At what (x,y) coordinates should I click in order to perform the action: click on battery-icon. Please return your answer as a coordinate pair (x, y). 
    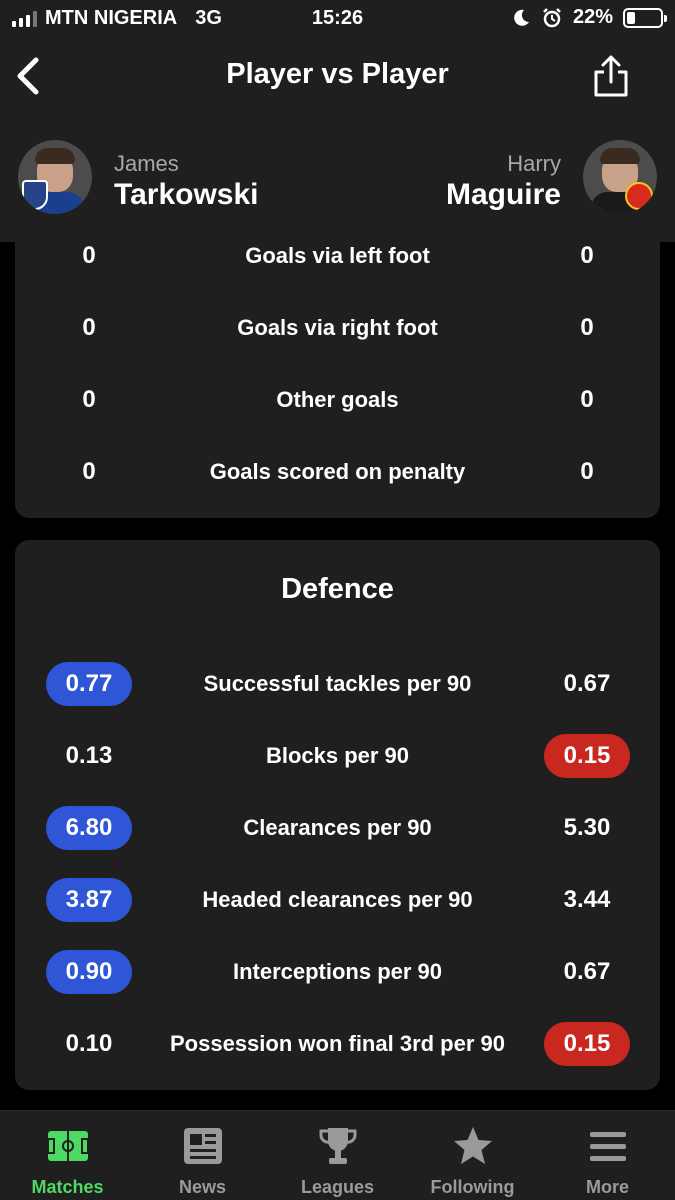
    Looking at the image, I should click on (645, 17).